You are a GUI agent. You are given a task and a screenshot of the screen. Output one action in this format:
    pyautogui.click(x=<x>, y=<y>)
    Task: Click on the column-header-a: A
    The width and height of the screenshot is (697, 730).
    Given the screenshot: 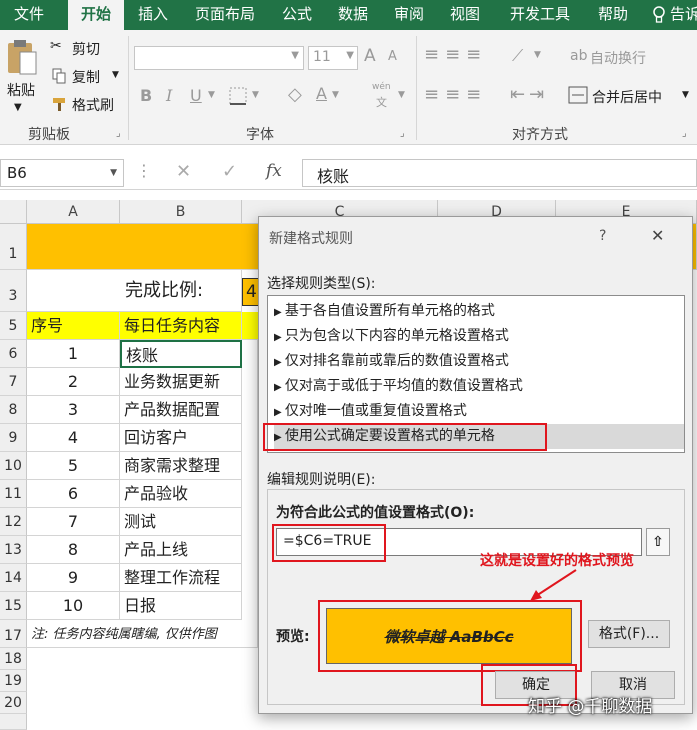 What is the action you would take?
    pyautogui.click(x=73, y=212)
    